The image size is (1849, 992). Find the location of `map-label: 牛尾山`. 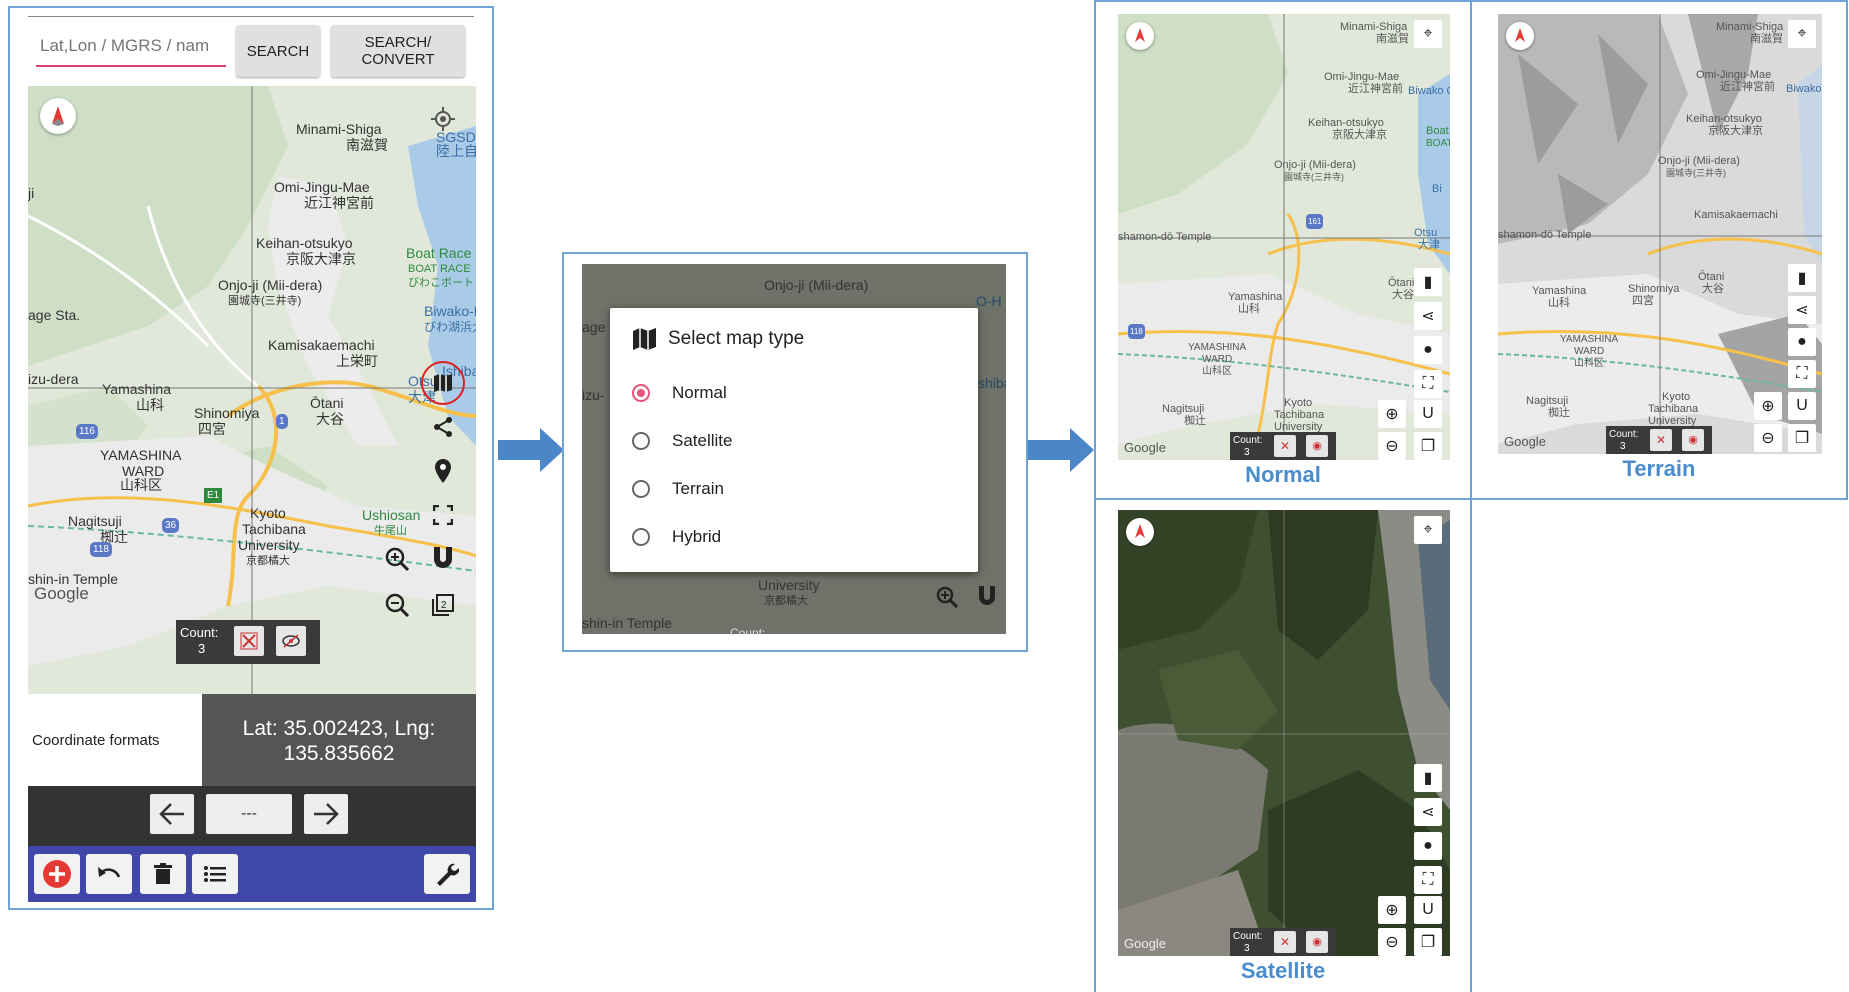

map-label: 牛尾山 is located at coordinates (390, 531).